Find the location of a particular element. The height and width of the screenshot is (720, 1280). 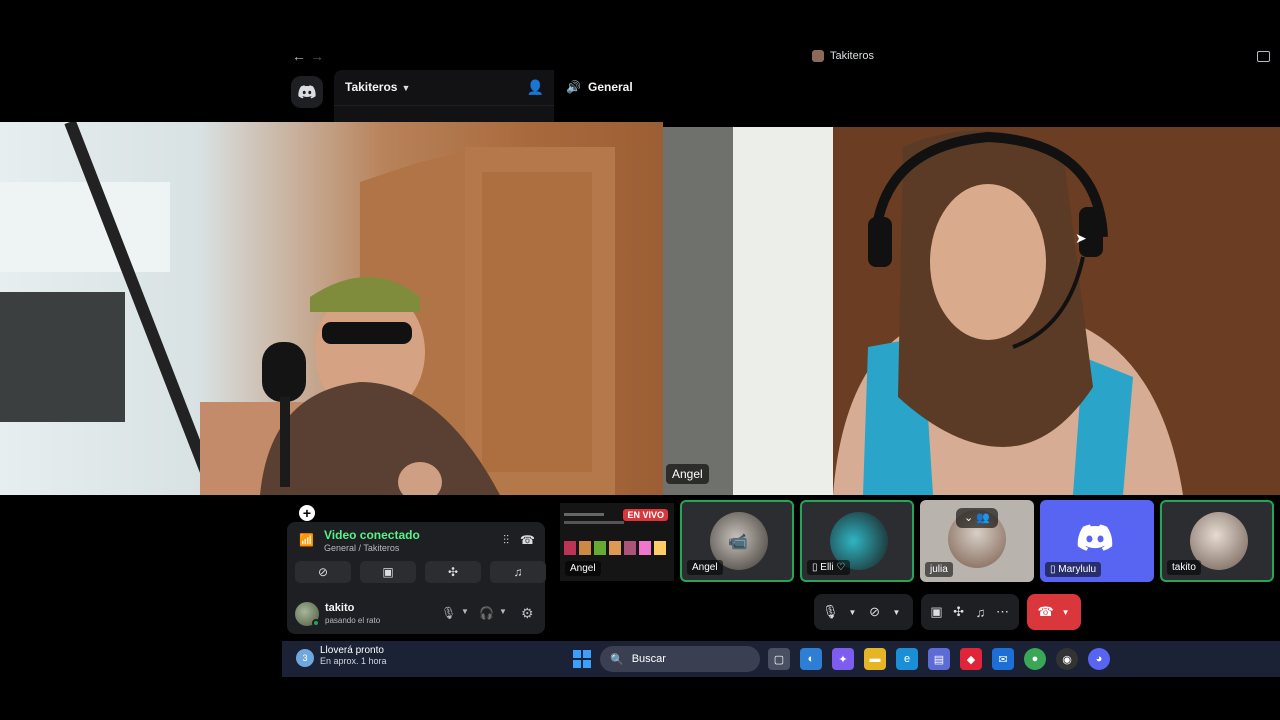

folder-icon: ▬ is located at coordinates (875, 659).